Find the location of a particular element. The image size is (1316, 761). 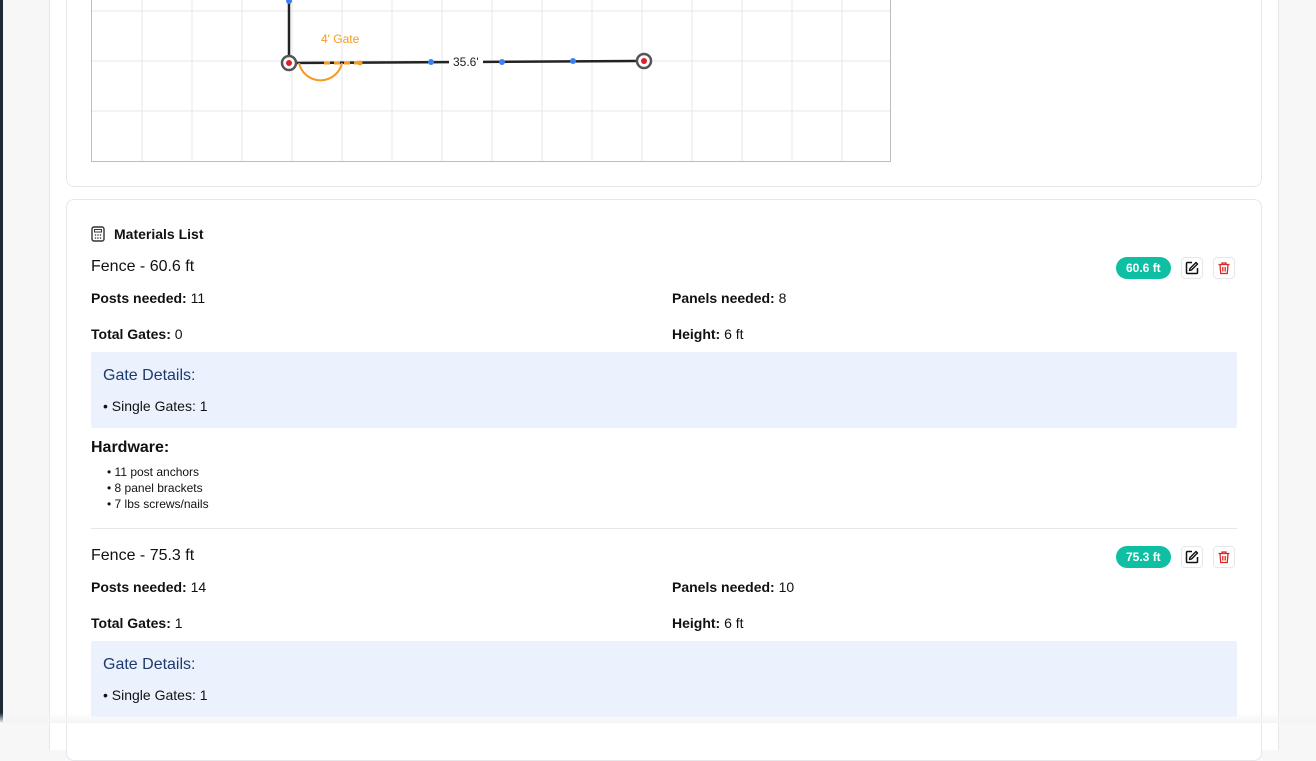

panels-needed: Panels needed: 10 is located at coordinates (733, 587).